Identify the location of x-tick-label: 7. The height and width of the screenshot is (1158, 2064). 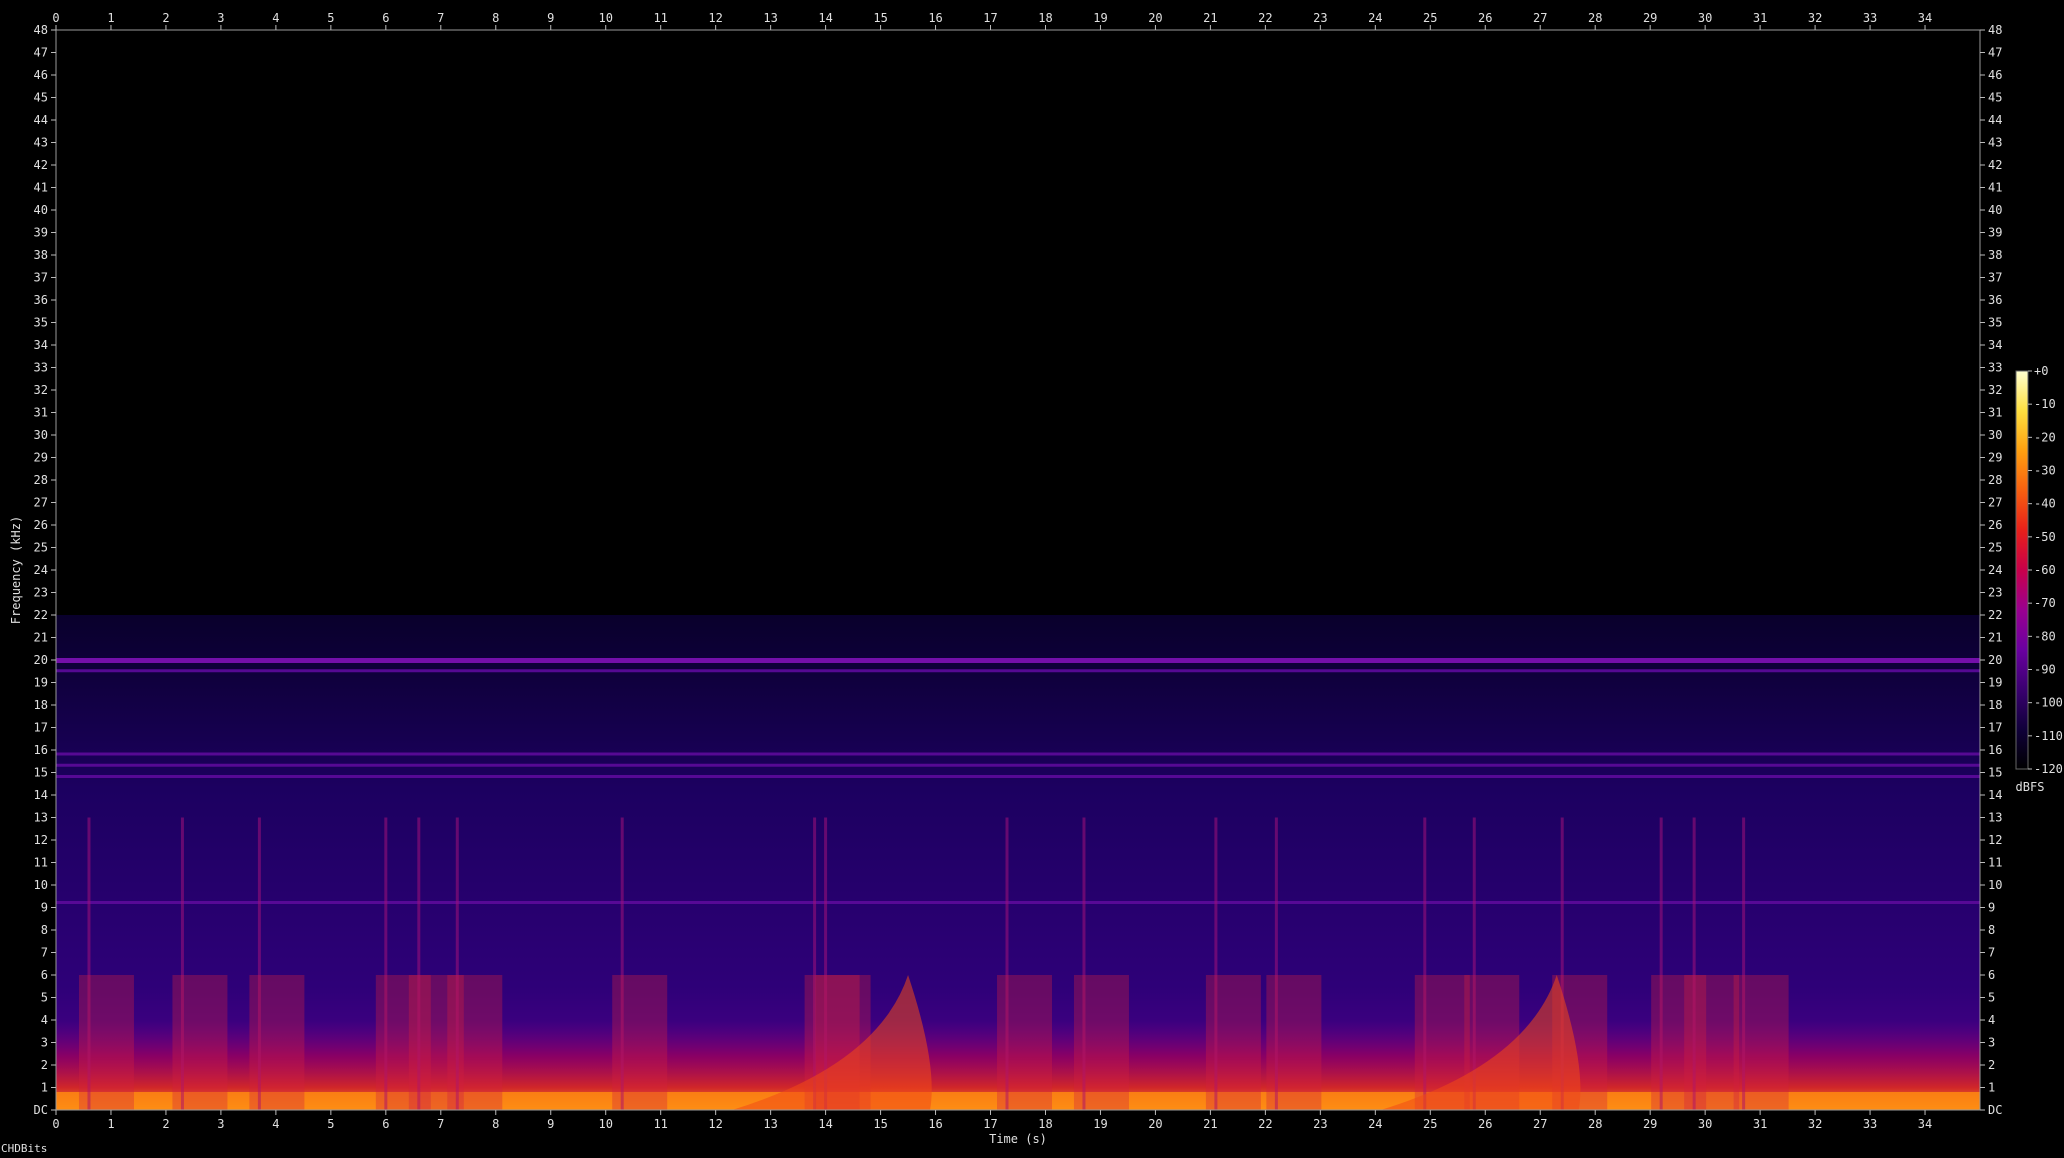
(440, 1124).